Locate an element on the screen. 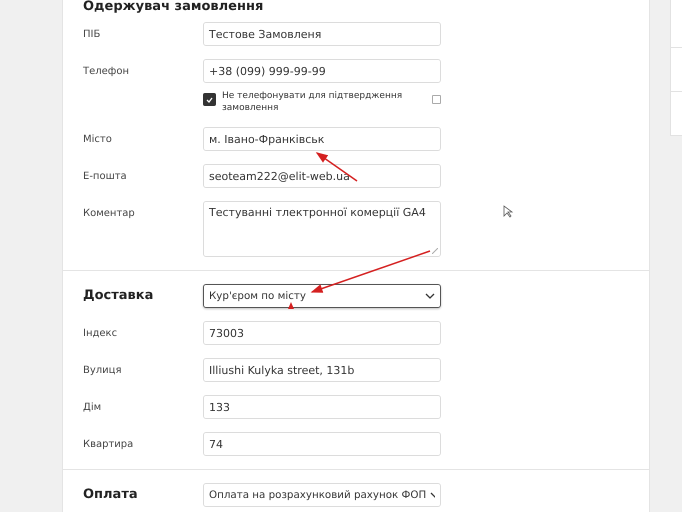  comment-field: Тестуванні тлектронної комерції GA4 is located at coordinates (322, 229).